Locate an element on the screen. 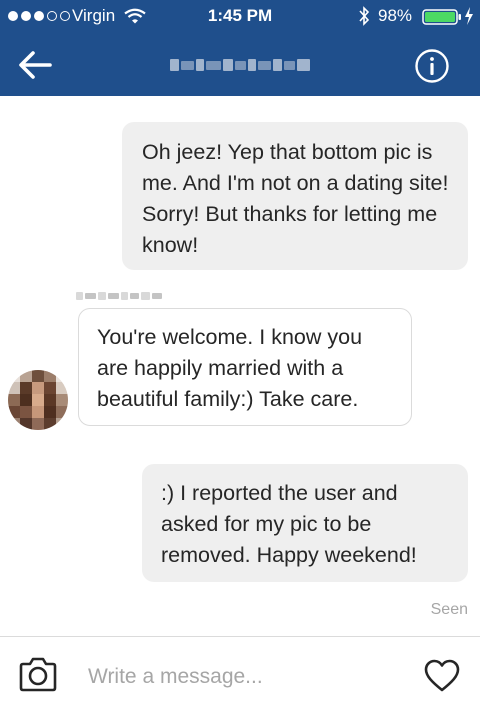 Image resolution: width=480 pixels, height=714 pixels. battery-percentage: 98% is located at coordinates (395, 15).